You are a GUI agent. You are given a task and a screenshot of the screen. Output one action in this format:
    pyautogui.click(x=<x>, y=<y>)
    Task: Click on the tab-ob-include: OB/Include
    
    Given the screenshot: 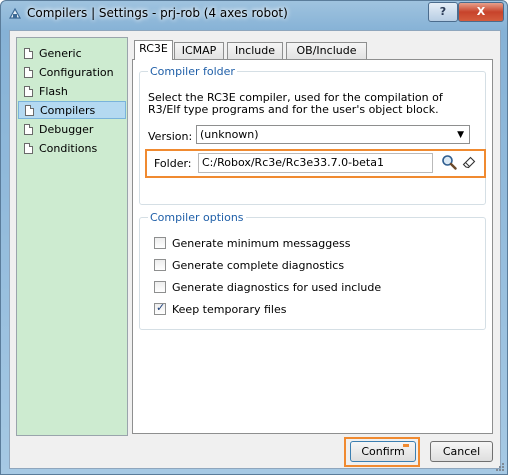 What is the action you would take?
    pyautogui.click(x=326, y=50)
    